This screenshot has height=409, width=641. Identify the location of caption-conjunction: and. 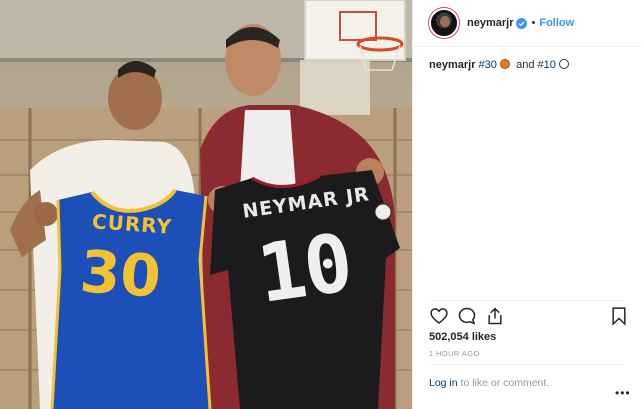
(525, 65).